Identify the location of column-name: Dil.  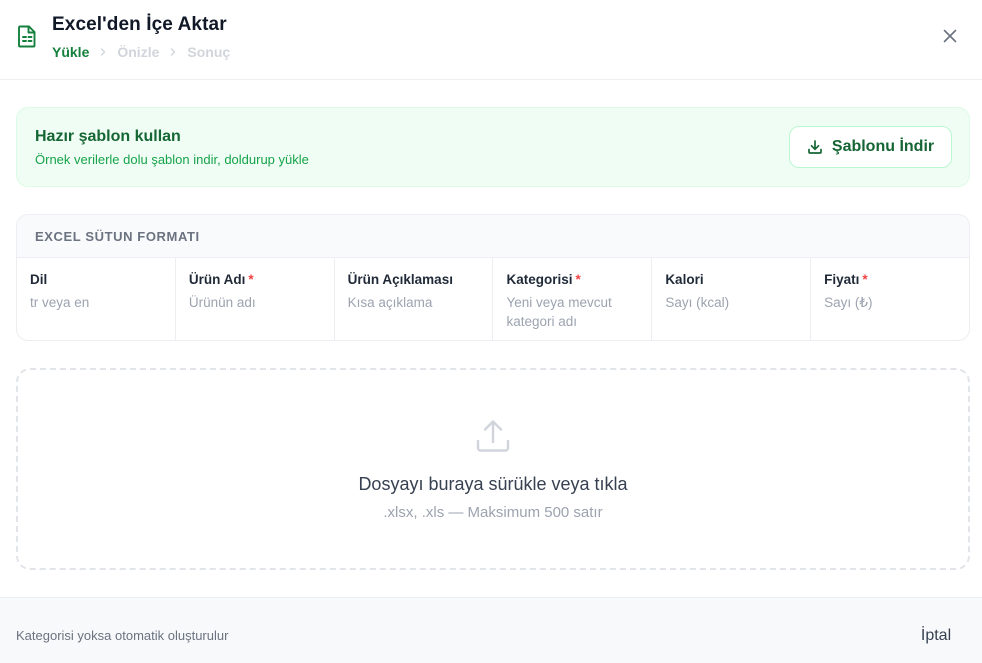
(39, 279).